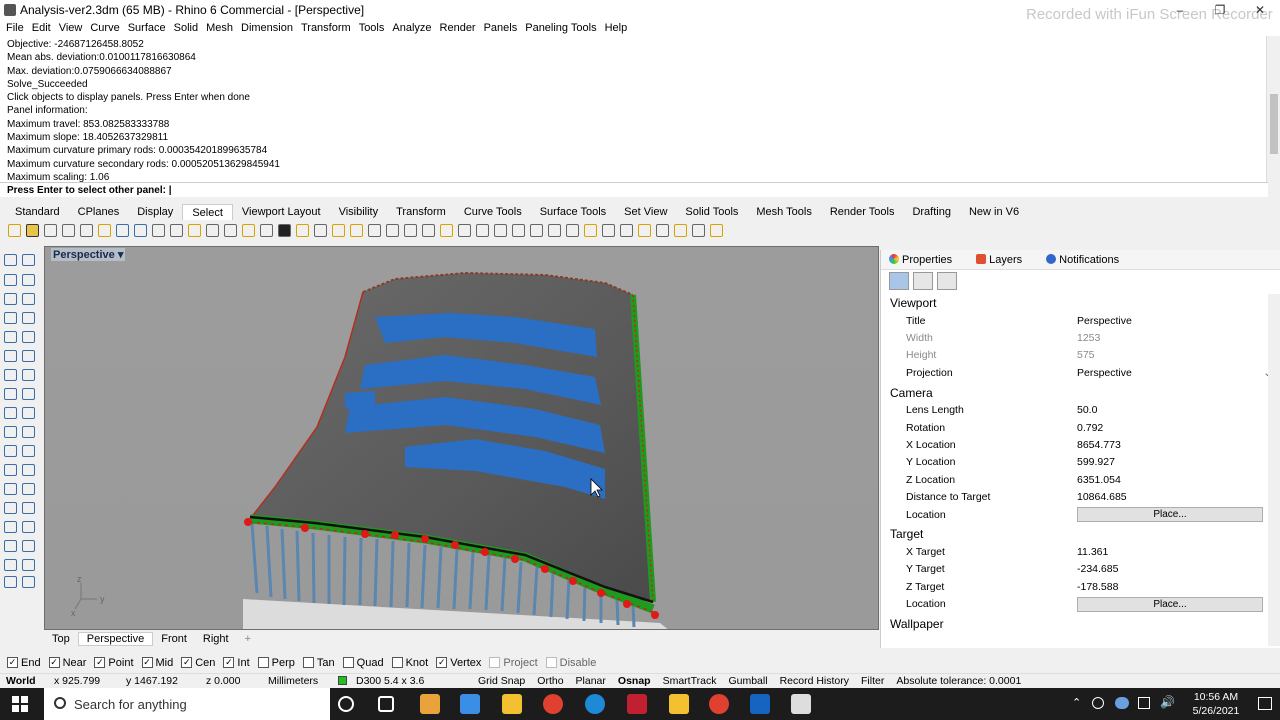  What do you see at coordinates (679, 704) in the screenshot?
I see `sticky-notes-icon` at bounding box center [679, 704].